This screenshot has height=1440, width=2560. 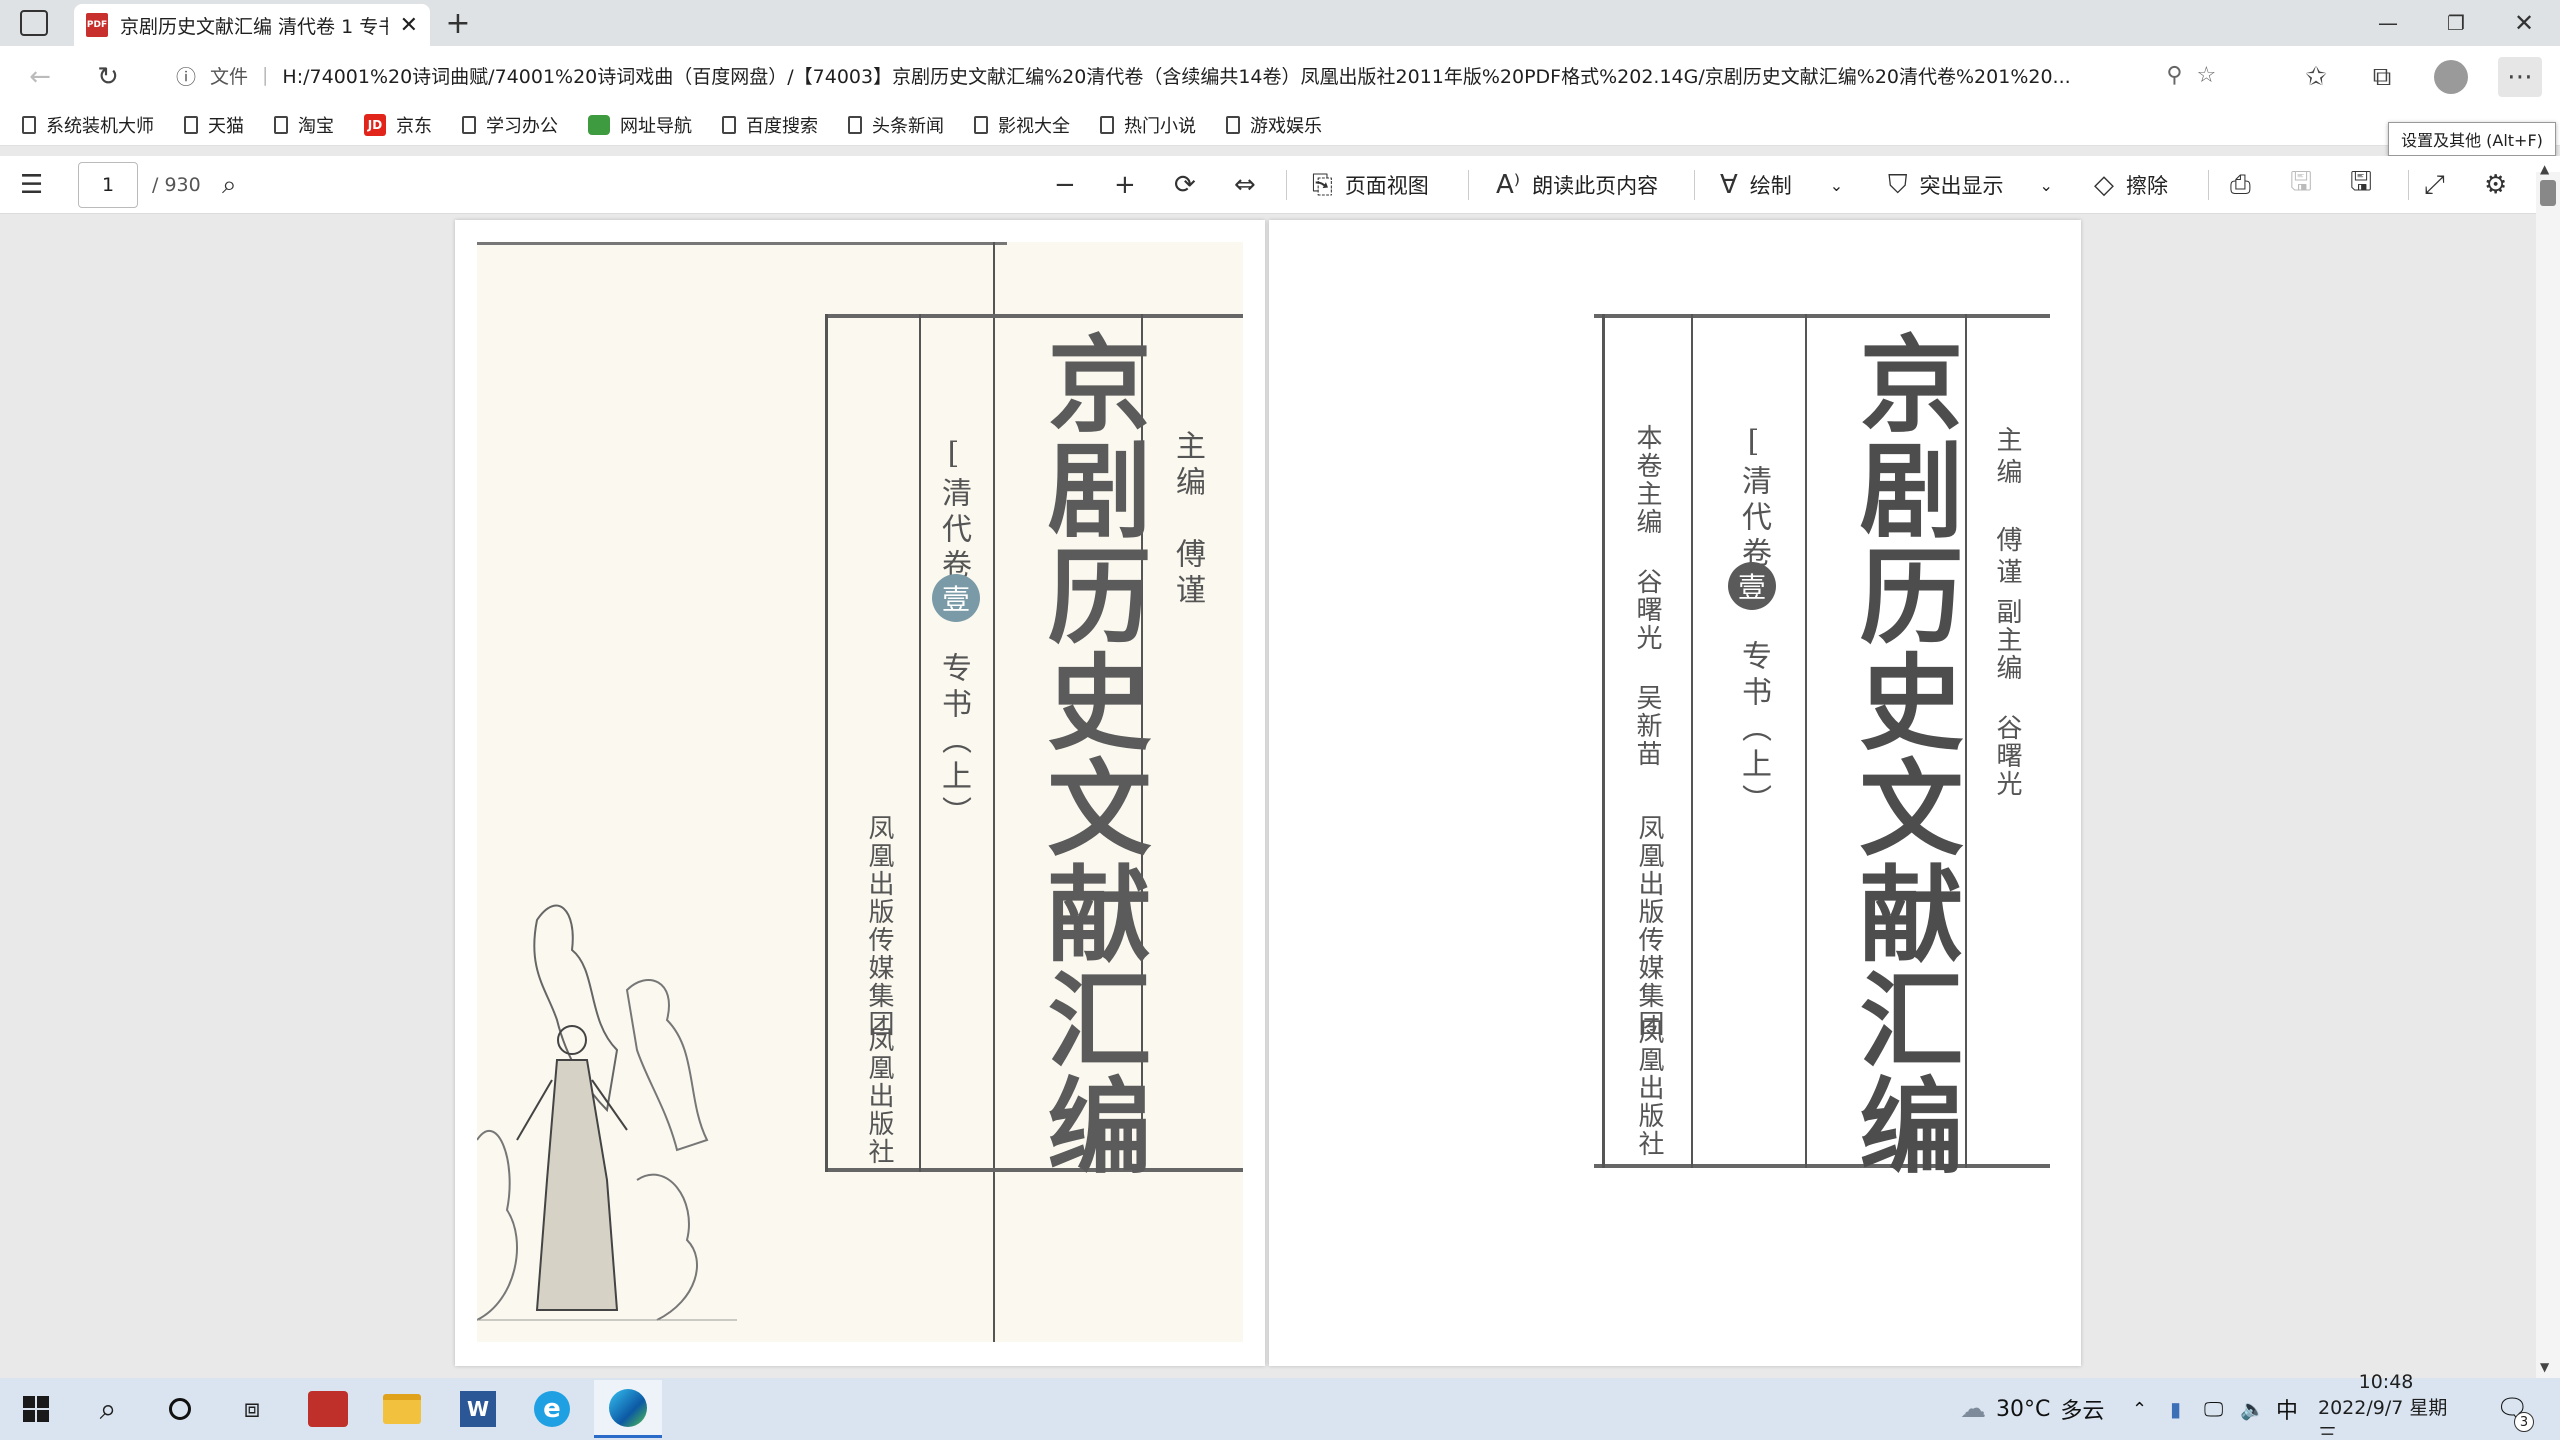 I want to click on read-aloud-icon: A⁾, so click(x=1508, y=185).